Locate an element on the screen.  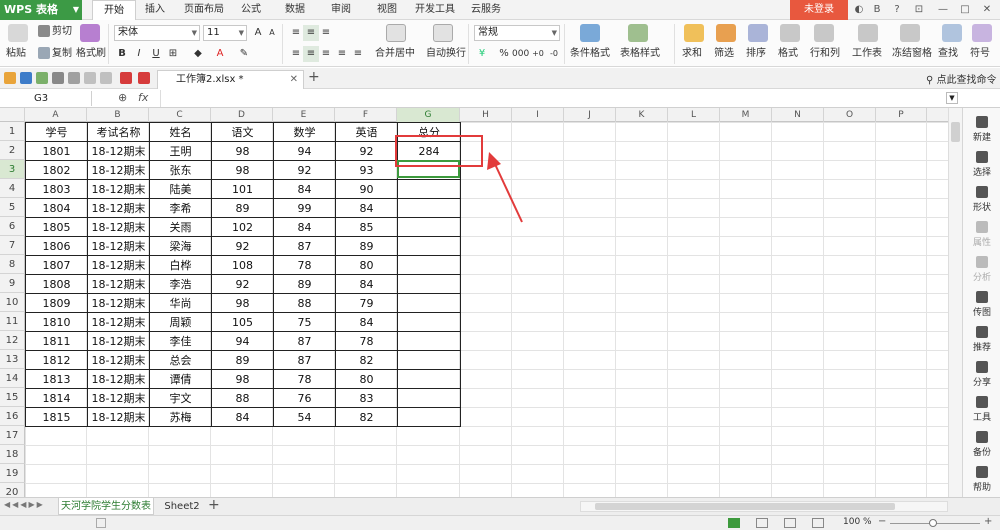
row-header-3: 3 is located at coordinates (12, 169).